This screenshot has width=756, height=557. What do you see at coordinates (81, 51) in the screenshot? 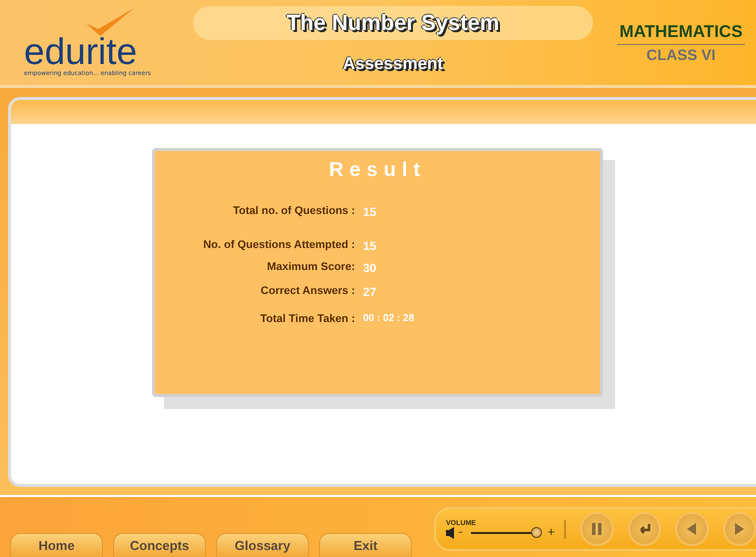
I see `logo: edurite` at bounding box center [81, 51].